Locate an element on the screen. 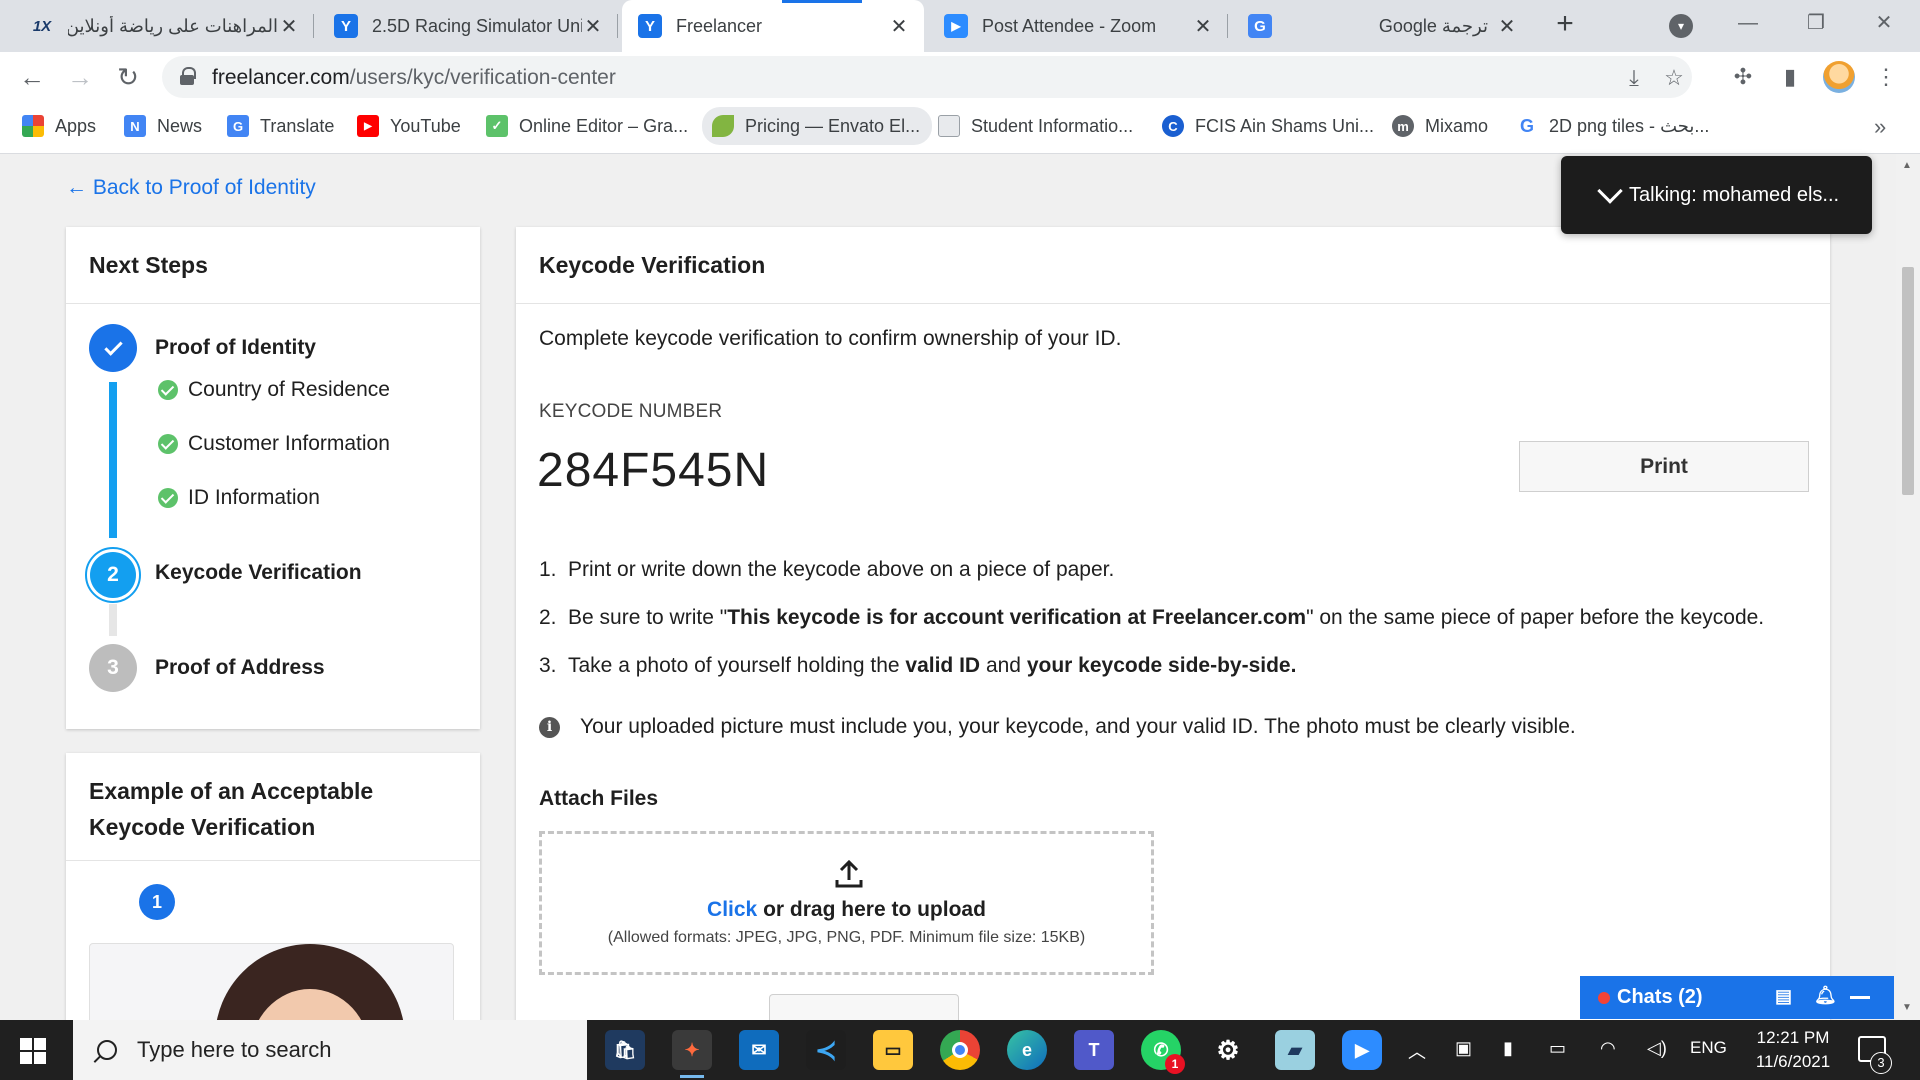  bookmark-news: N News is located at coordinates (163, 126).